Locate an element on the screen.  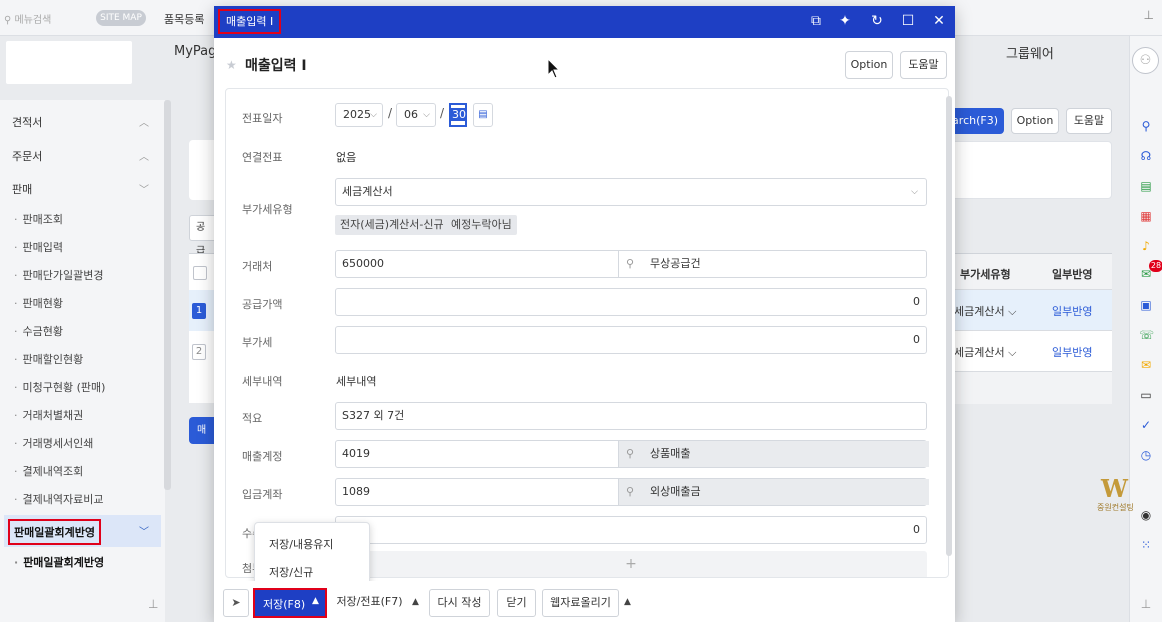
customer-code-input: 650000 ⚲ 무상공급건 is located at coordinates (631, 264).